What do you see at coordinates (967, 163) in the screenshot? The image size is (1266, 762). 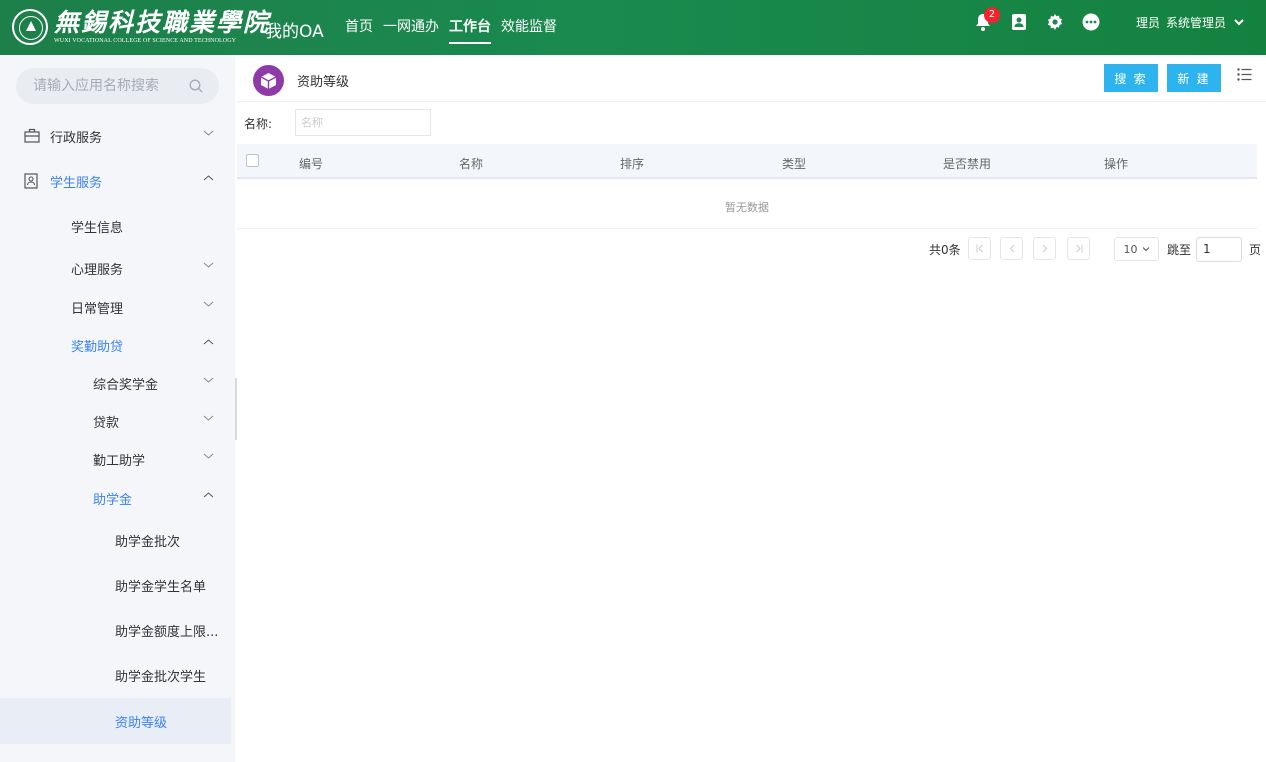 I see `column-header-disabled: 是否禁用` at bounding box center [967, 163].